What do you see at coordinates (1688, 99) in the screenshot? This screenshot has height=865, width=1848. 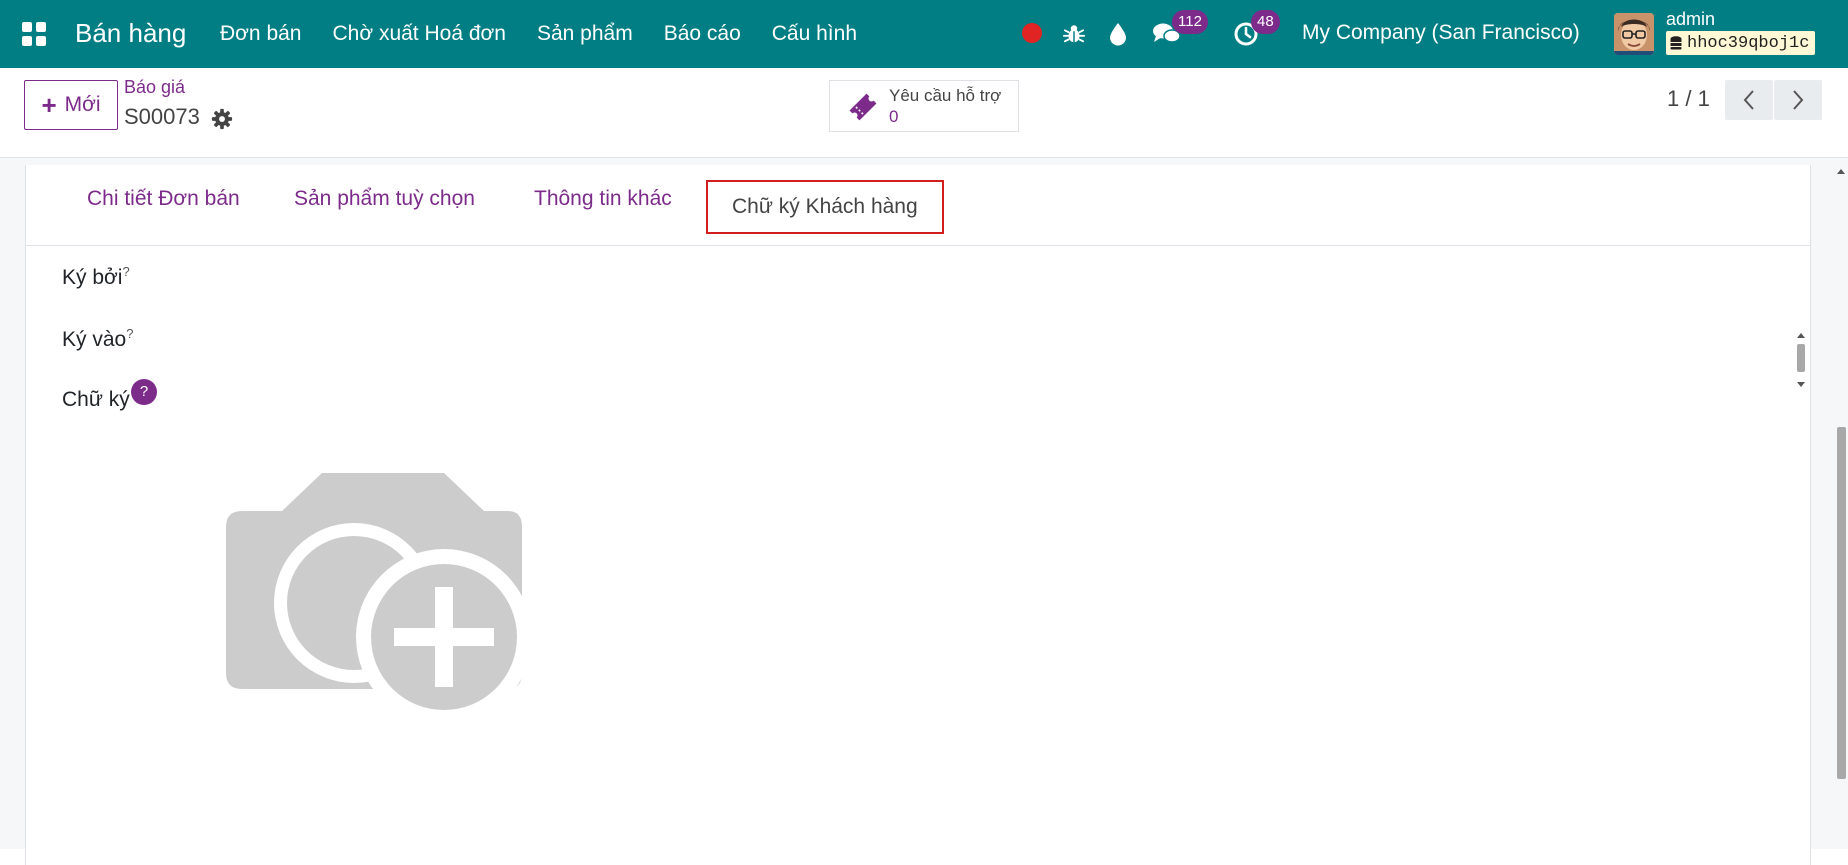 I see `pager-value: 1 / 1` at bounding box center [1688, 99].